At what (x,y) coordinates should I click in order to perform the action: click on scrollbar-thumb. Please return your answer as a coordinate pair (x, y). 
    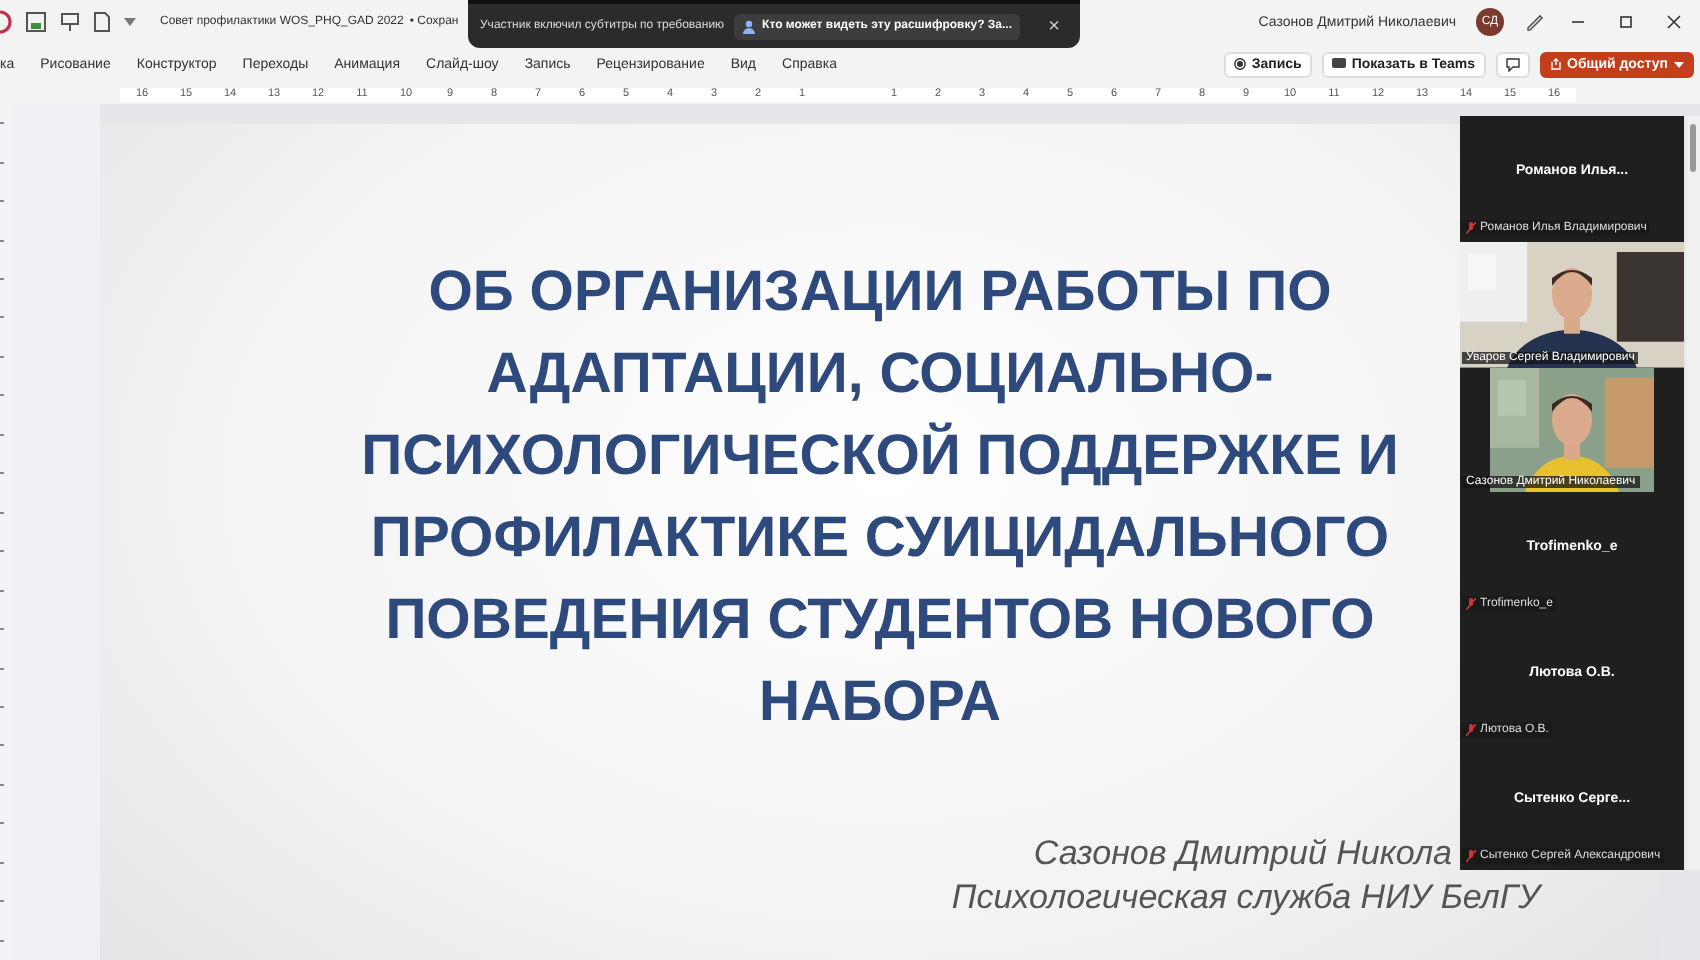
    Looking at the image, I should click on (1693, 148).